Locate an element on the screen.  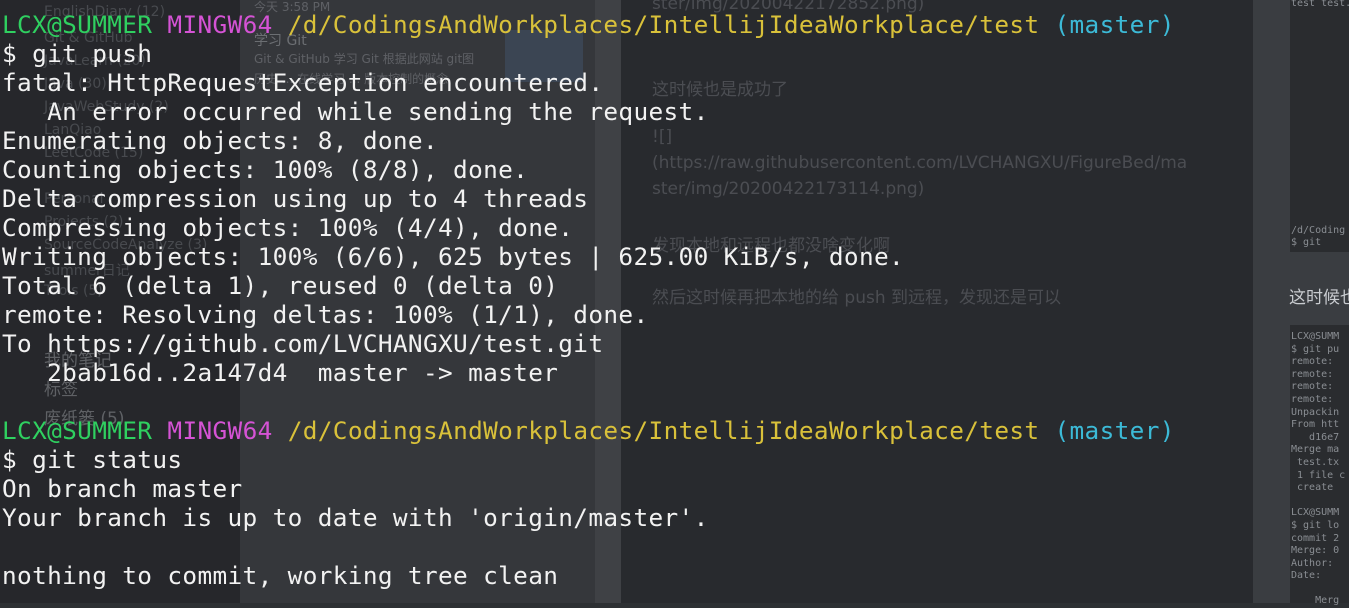
terminal-output-line: Total 6 (delta 1), reused 0 (delta 0) is located at coordinates (280, 285).